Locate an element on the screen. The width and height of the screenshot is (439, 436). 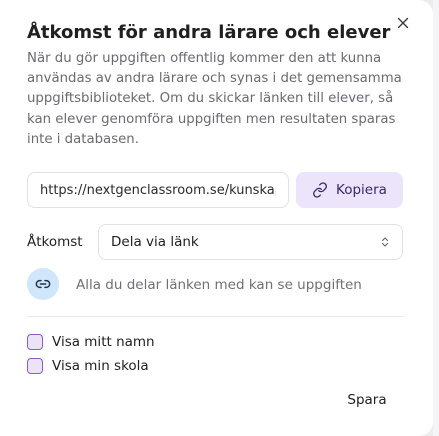
show-school-option: Visa min skola is located at coordinates (88, 366).